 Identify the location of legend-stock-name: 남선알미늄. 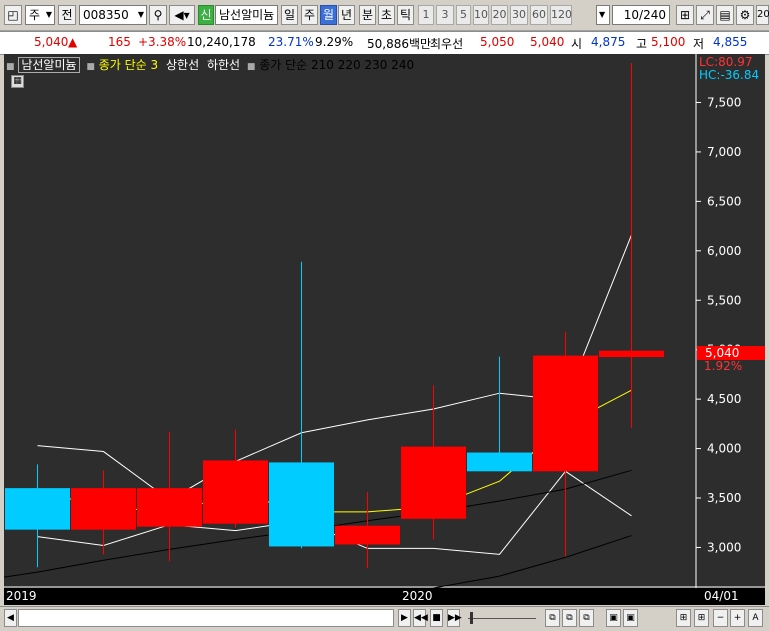
(49, 65).